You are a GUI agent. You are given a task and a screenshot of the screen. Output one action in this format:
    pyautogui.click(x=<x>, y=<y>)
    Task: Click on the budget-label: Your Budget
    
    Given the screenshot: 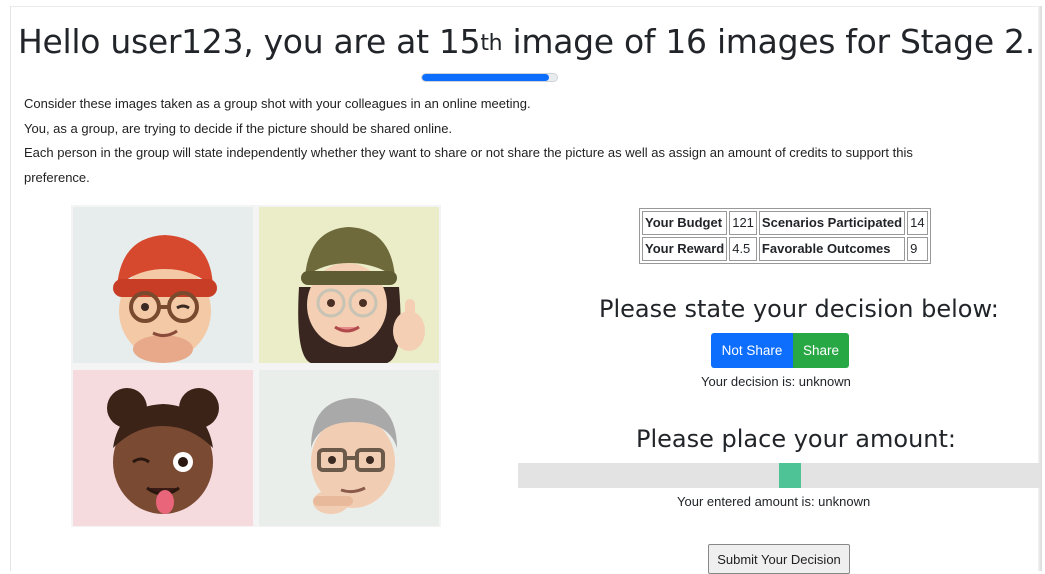 What is the action you would take?
    pyautogui.click(x=685, y=223)
    